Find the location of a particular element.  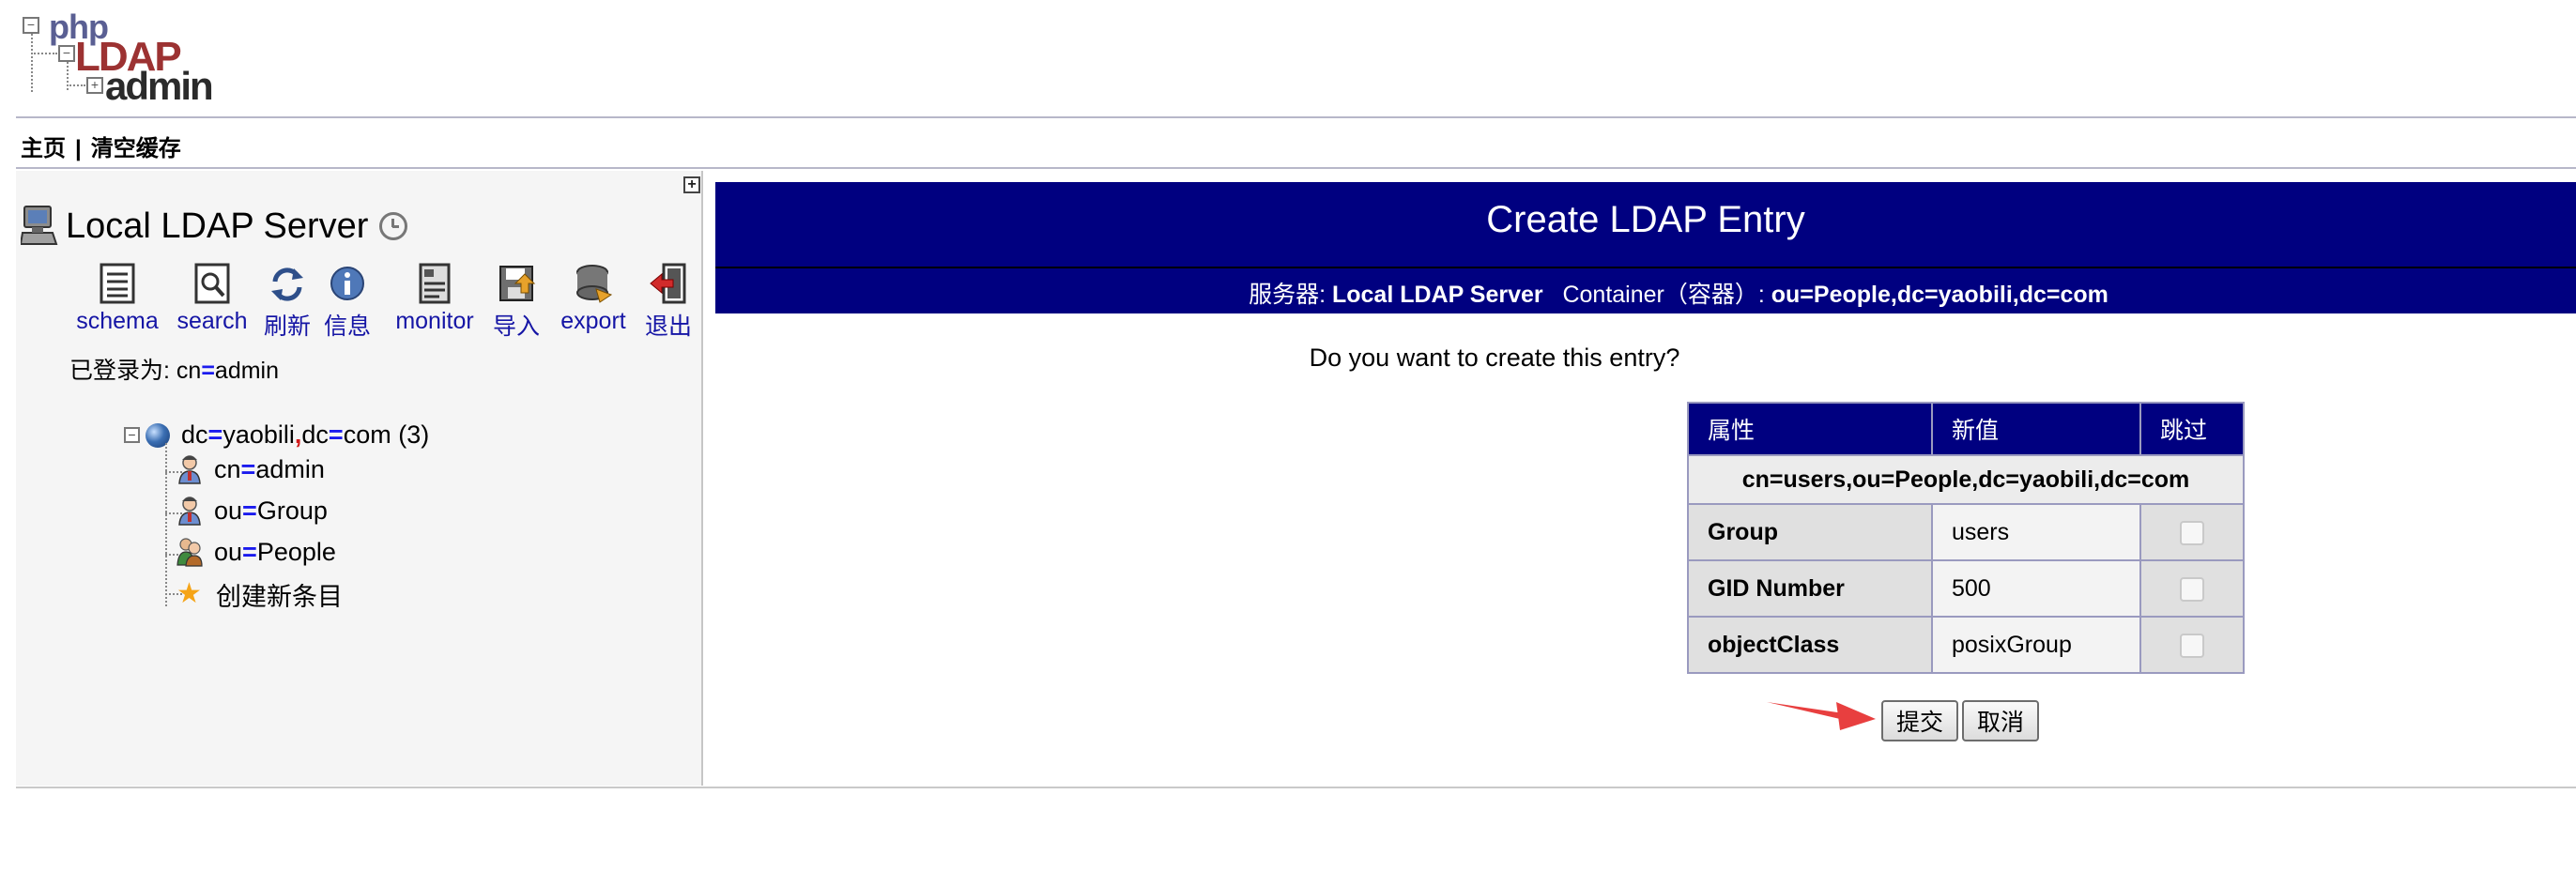

create-new-label: 创建新条目 is located at coordinates (280, 597).